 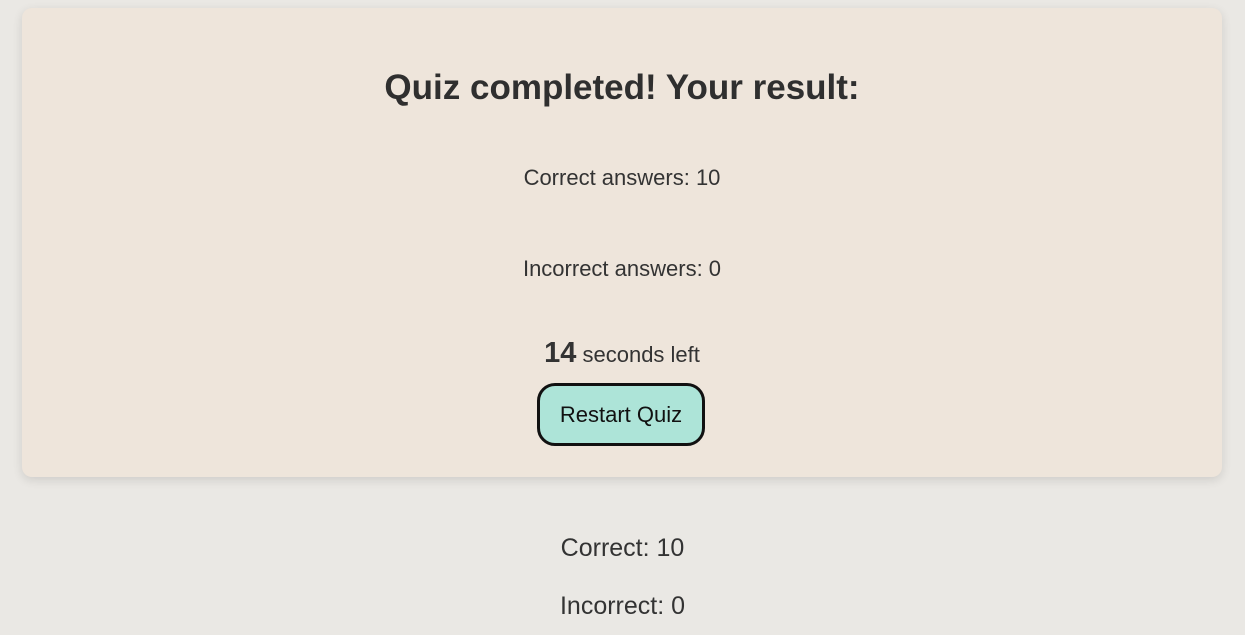 What do you see at coordinates (622, 268) in the screenshot?
I see `incorrect-answers-text: Incorrect answers: 0` at bounding box center [622, 268].